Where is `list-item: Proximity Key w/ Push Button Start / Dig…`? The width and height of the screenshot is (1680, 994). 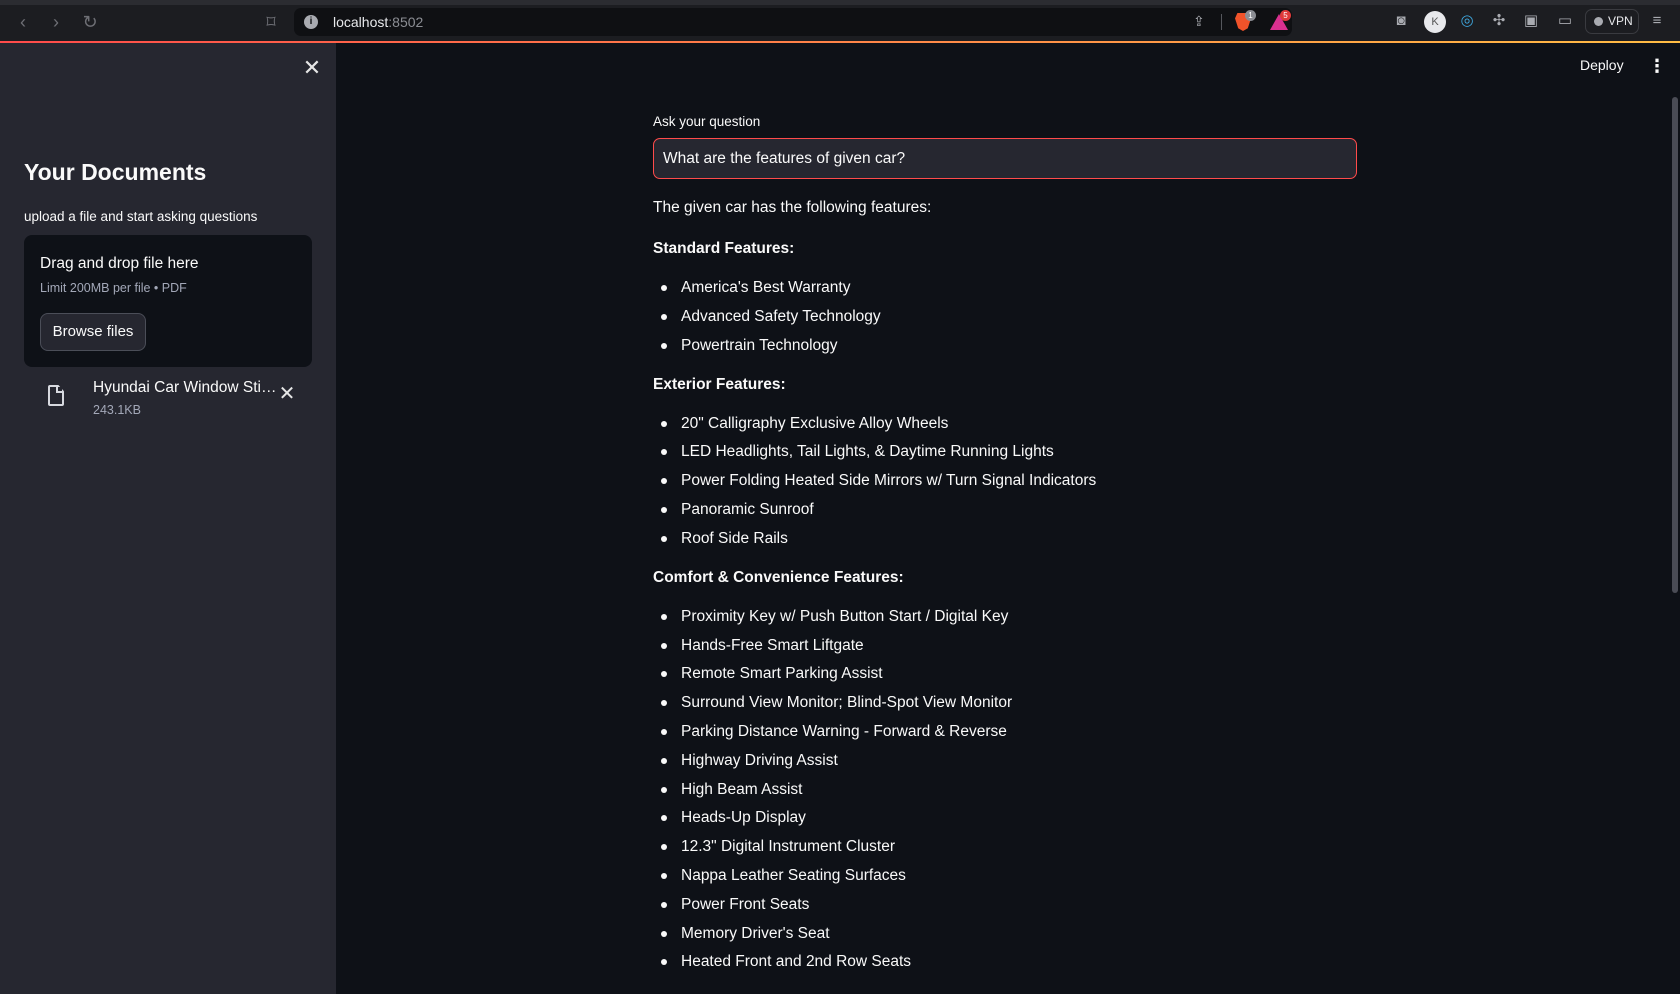 list-item: Proximity Key w/ Push Button Start / Dig… is located at coordinates (1009, 616).